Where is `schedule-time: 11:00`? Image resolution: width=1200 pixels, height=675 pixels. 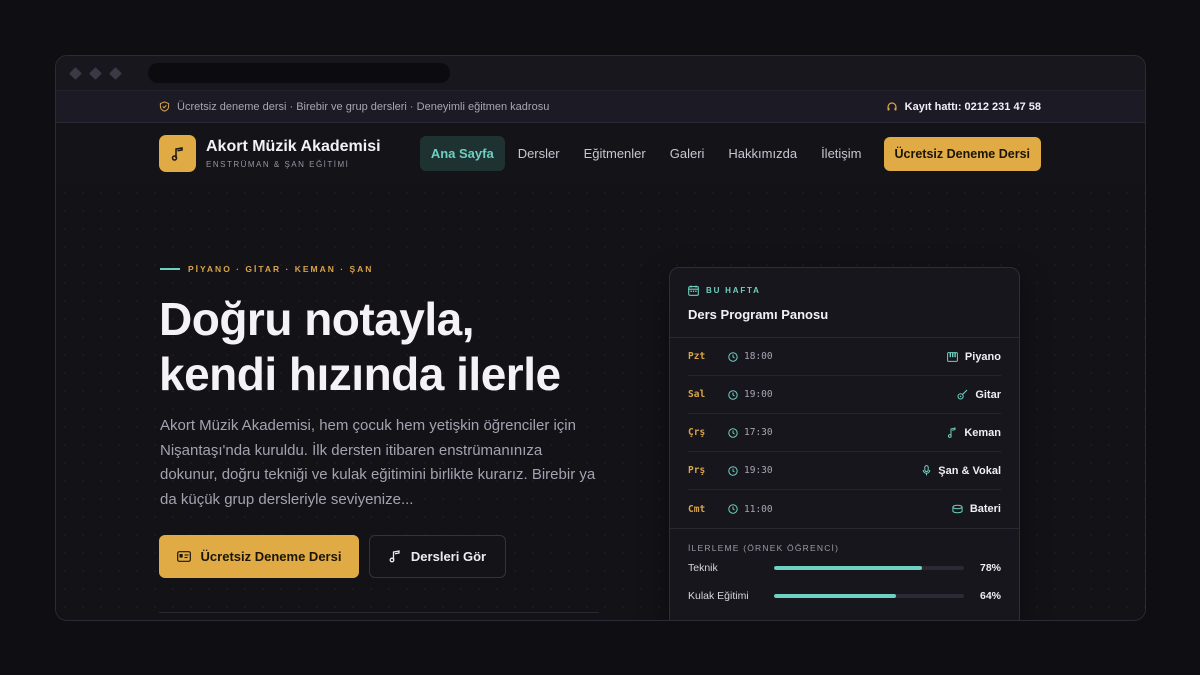
schedule-time: 11:00 is located at coordinates (750, 509).